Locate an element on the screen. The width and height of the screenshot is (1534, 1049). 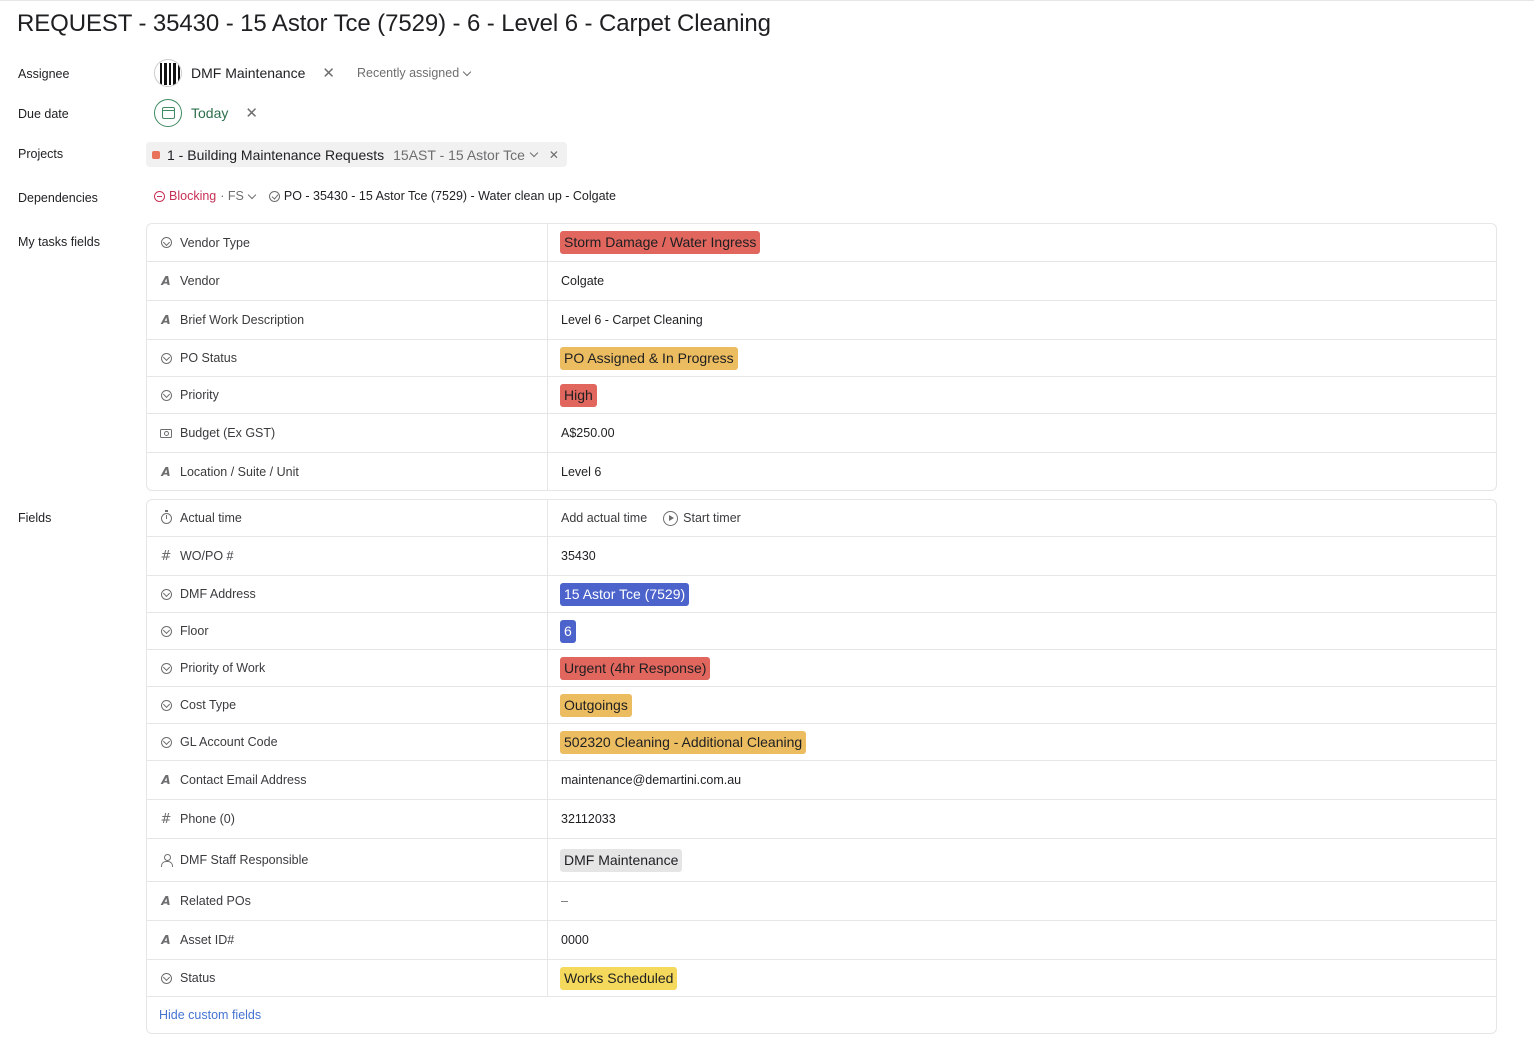
wo-po-value: 35430 is located at coordinates (578, 556).